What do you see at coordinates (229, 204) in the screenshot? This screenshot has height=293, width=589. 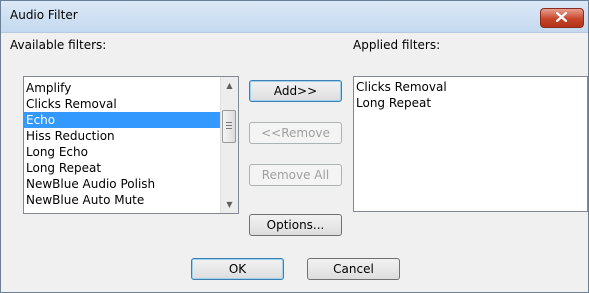 I see `scroll-down-arrow-icon: ▼` at bounding box center [229, 204].